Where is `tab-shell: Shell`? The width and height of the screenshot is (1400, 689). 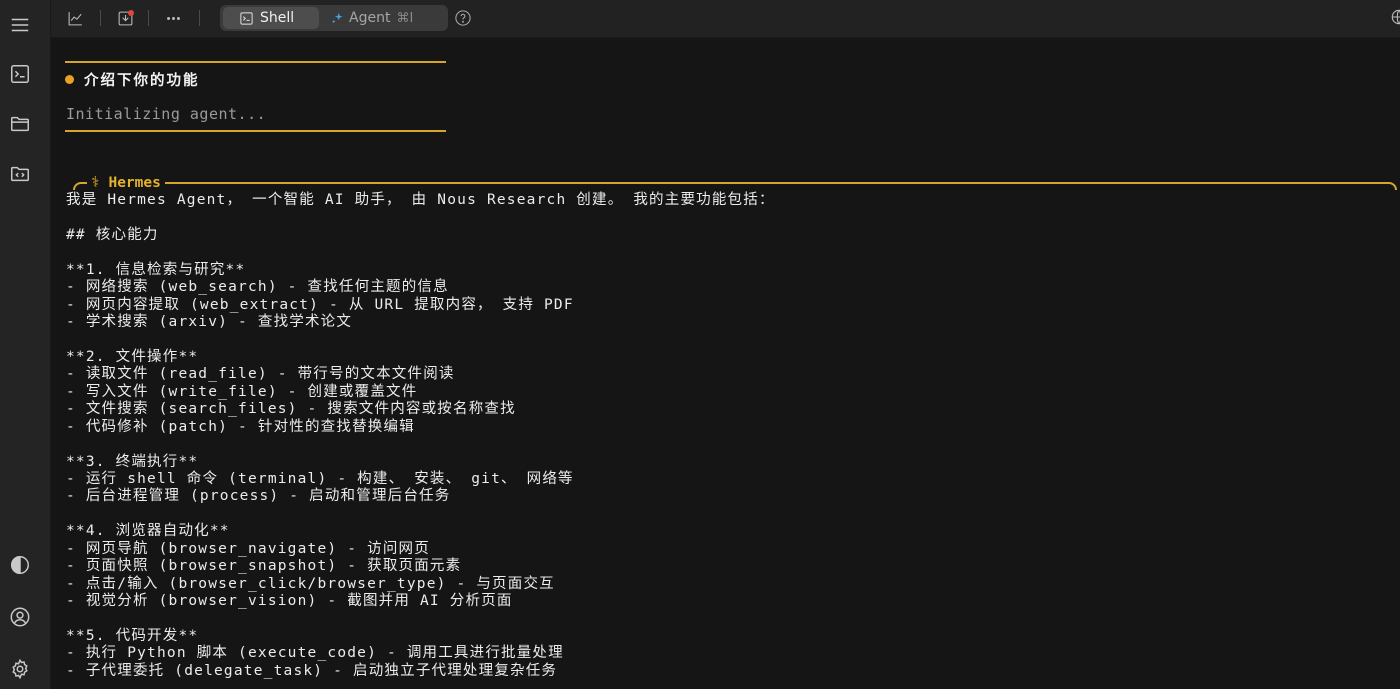
tab-shell: Shell is located at coordinates (271, 18).